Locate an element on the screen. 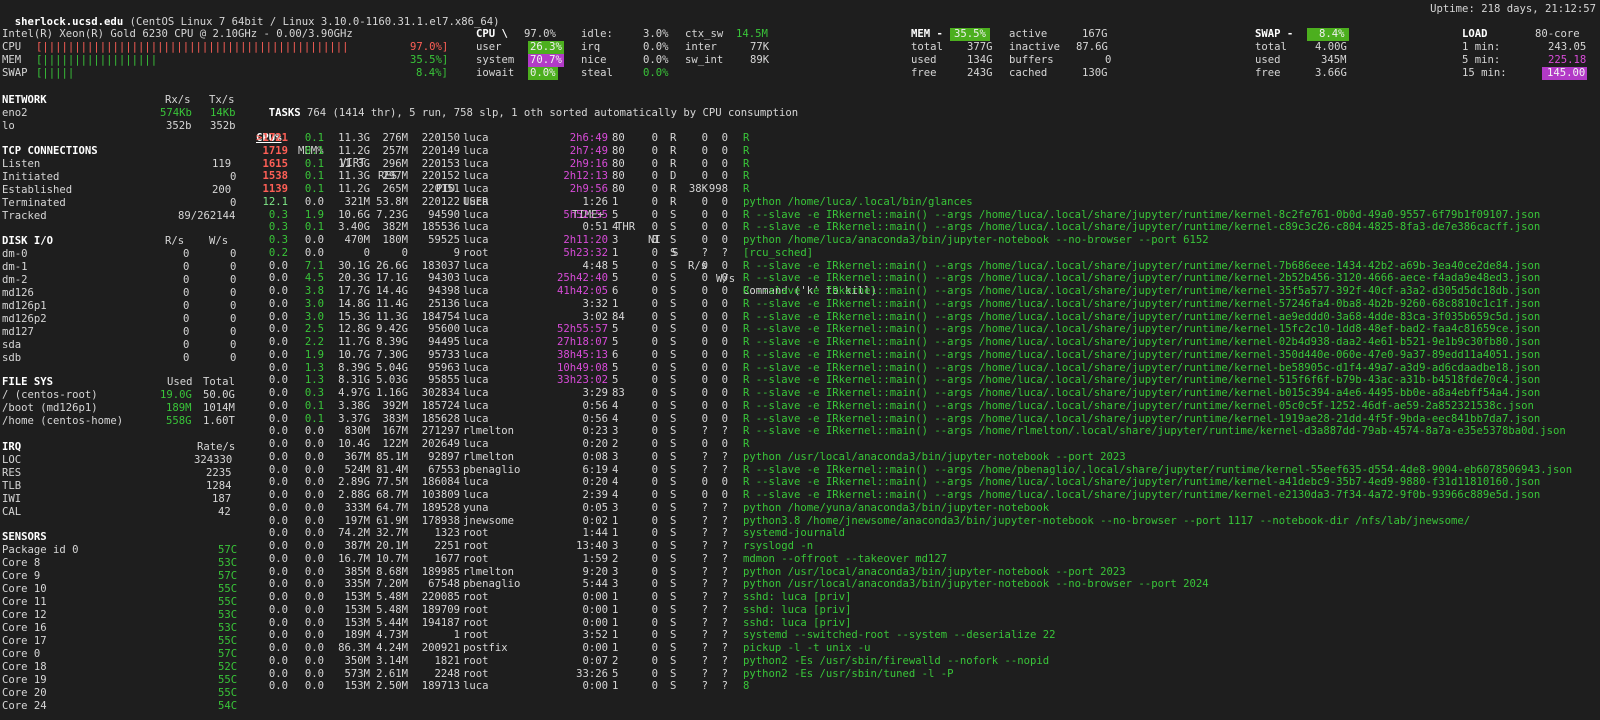 This screenshot has width=1600, height=720. proc-virt: 11.2G is located at coordinates (354, 189).